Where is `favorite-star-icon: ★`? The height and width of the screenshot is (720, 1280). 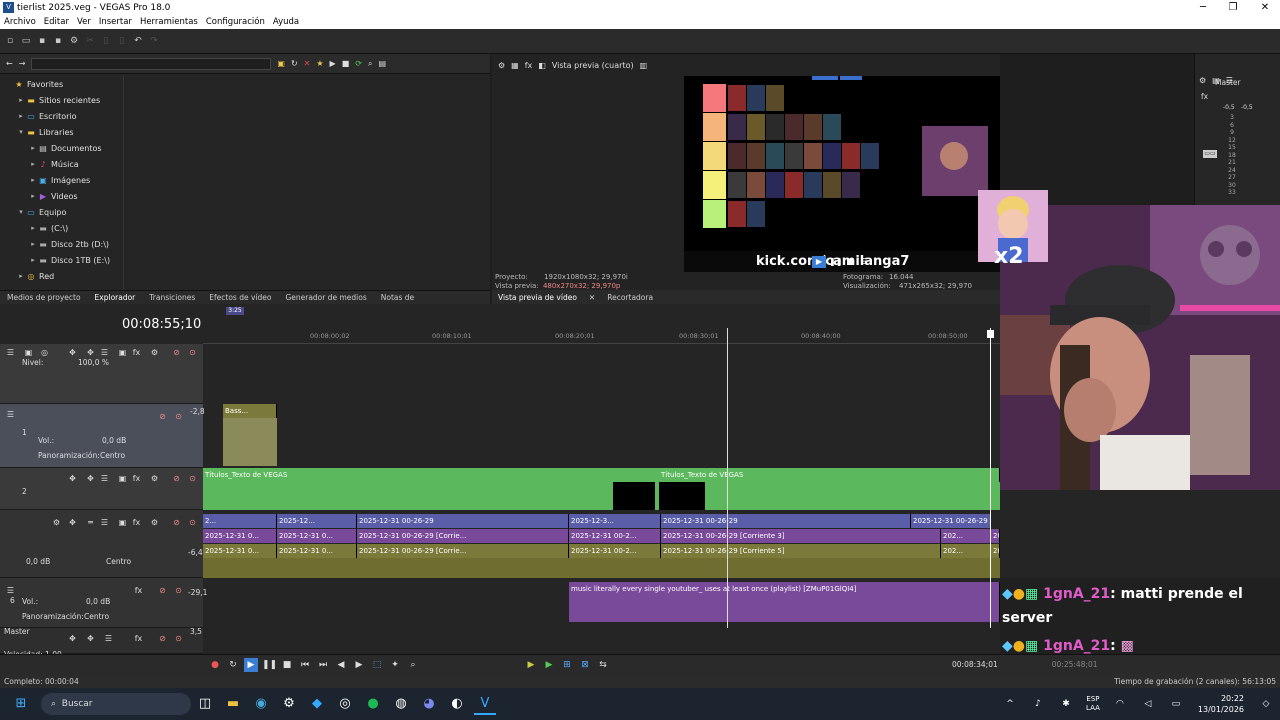 favorite-star-icon: ★ is located at coordinates (319, 63).